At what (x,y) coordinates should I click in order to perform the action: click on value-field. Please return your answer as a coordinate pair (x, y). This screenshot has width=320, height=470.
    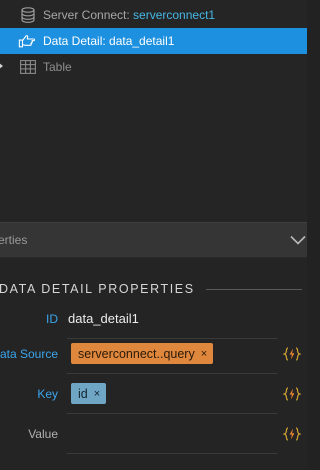
    Looking at the image, I should click on (172, 453).